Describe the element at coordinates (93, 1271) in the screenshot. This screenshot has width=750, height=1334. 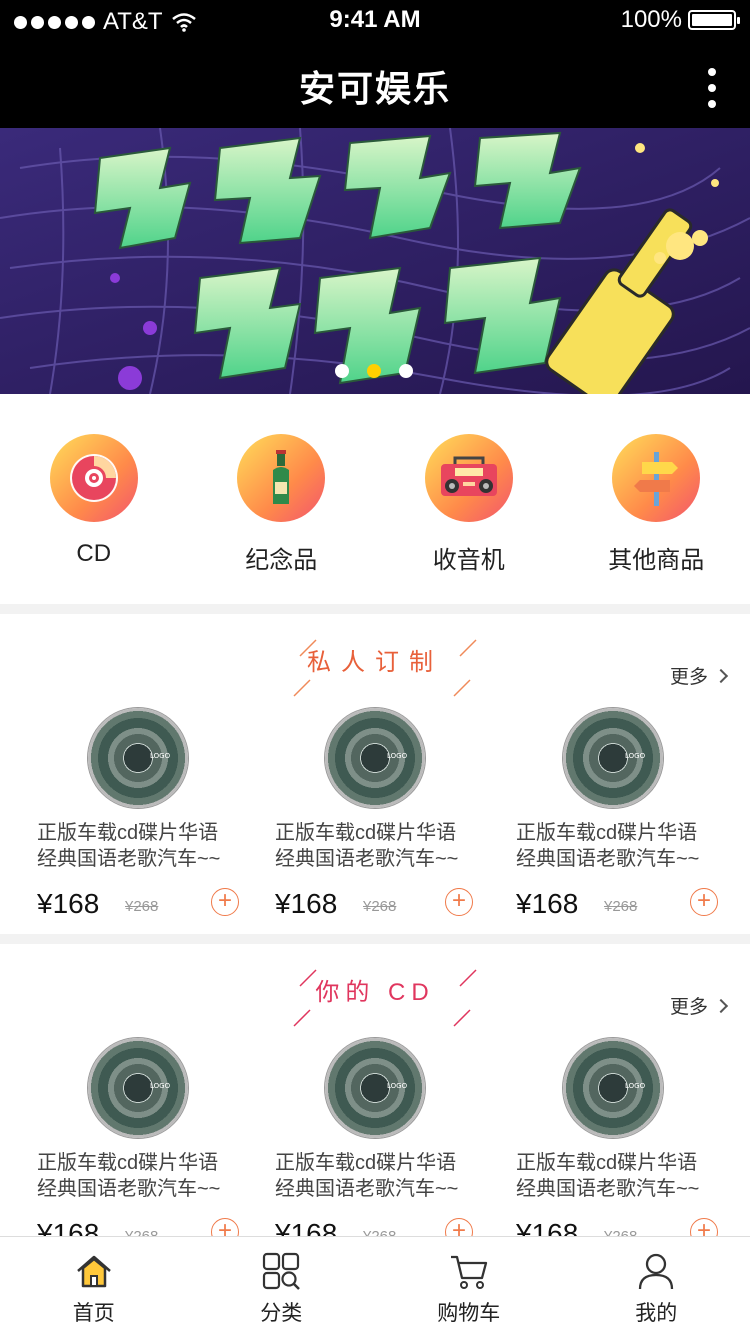
I see `home-icon` at that location.